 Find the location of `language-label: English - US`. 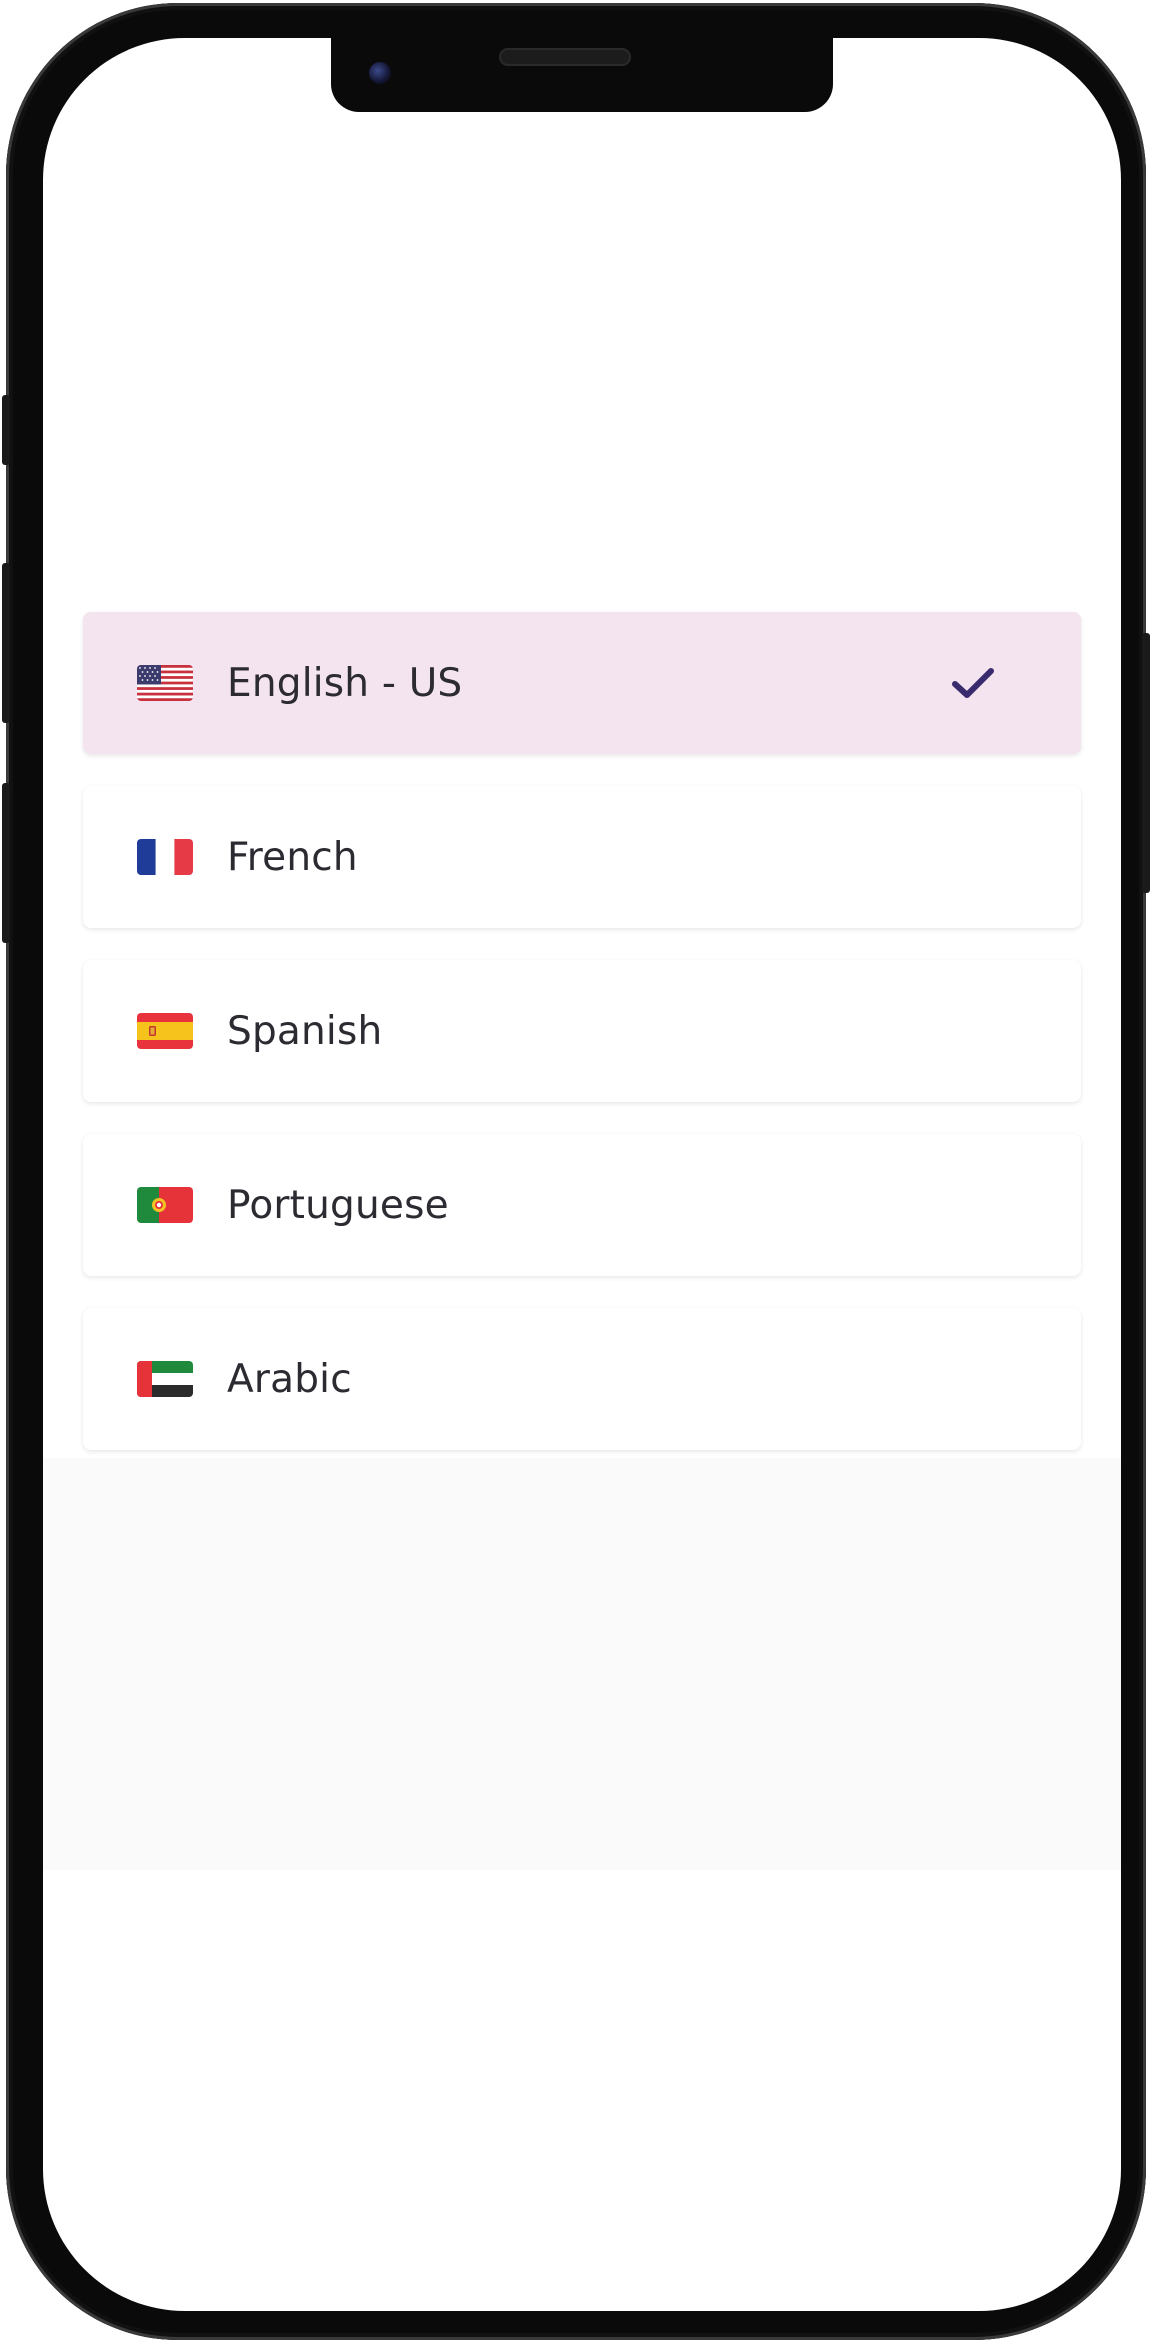

language-label: English - US is located at coordinates (345, 683).